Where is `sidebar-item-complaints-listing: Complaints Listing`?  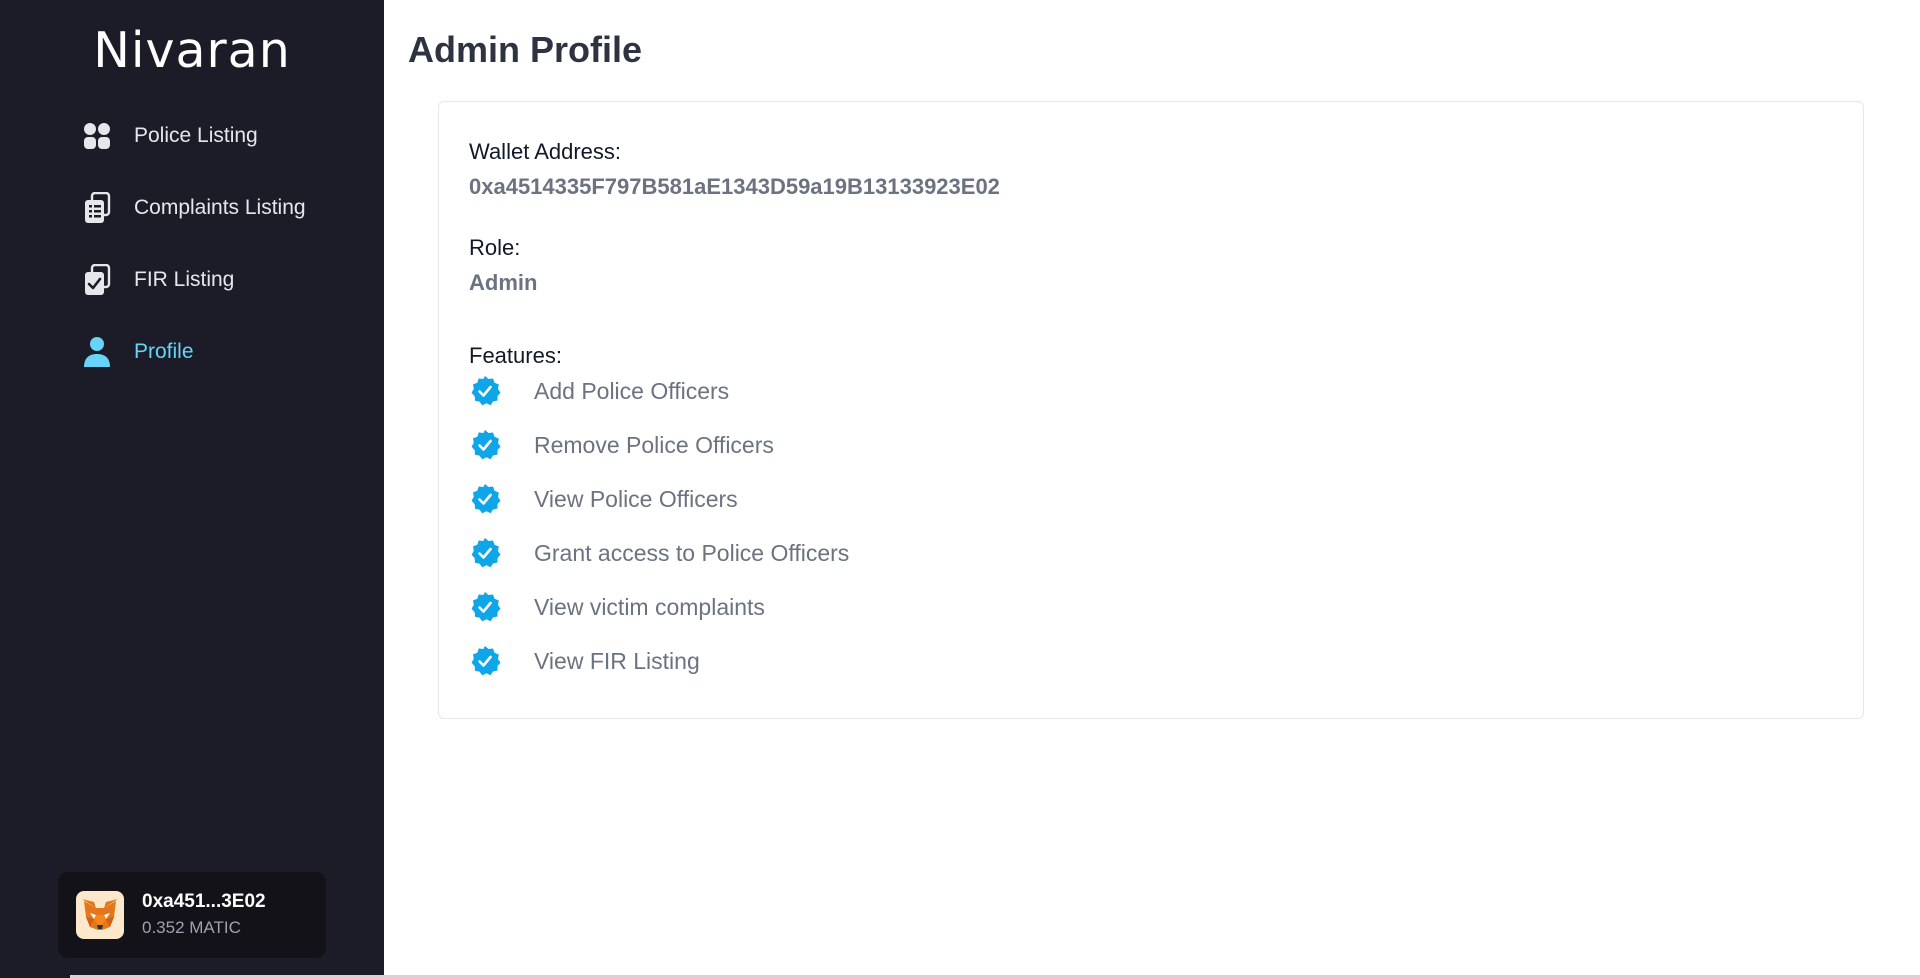
sidebar-item-complaints-listing: Complaints Listing is located at coordinates (227, 208).